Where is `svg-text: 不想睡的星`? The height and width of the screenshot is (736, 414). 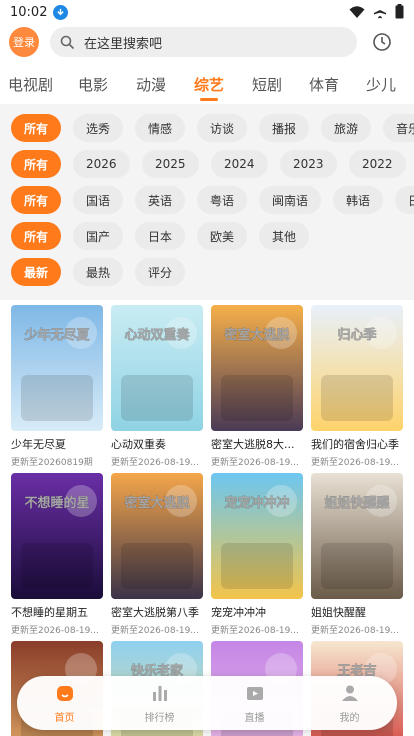 svg-text: 不想睡的星 is located at coordinates (56, 503).